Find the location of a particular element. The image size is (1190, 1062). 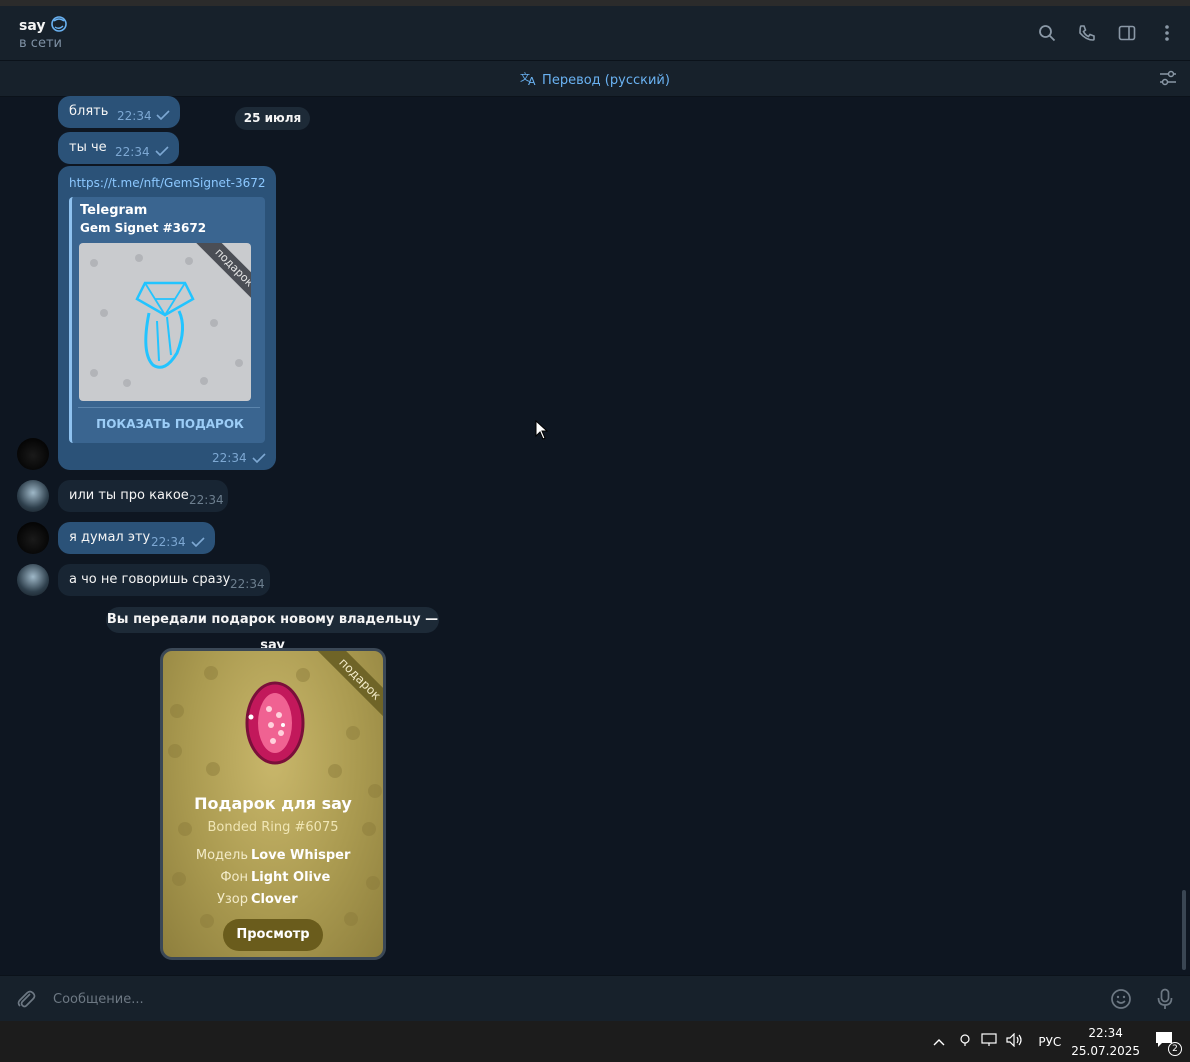

chat-header: say в сети is located at coordinates (595, 33).